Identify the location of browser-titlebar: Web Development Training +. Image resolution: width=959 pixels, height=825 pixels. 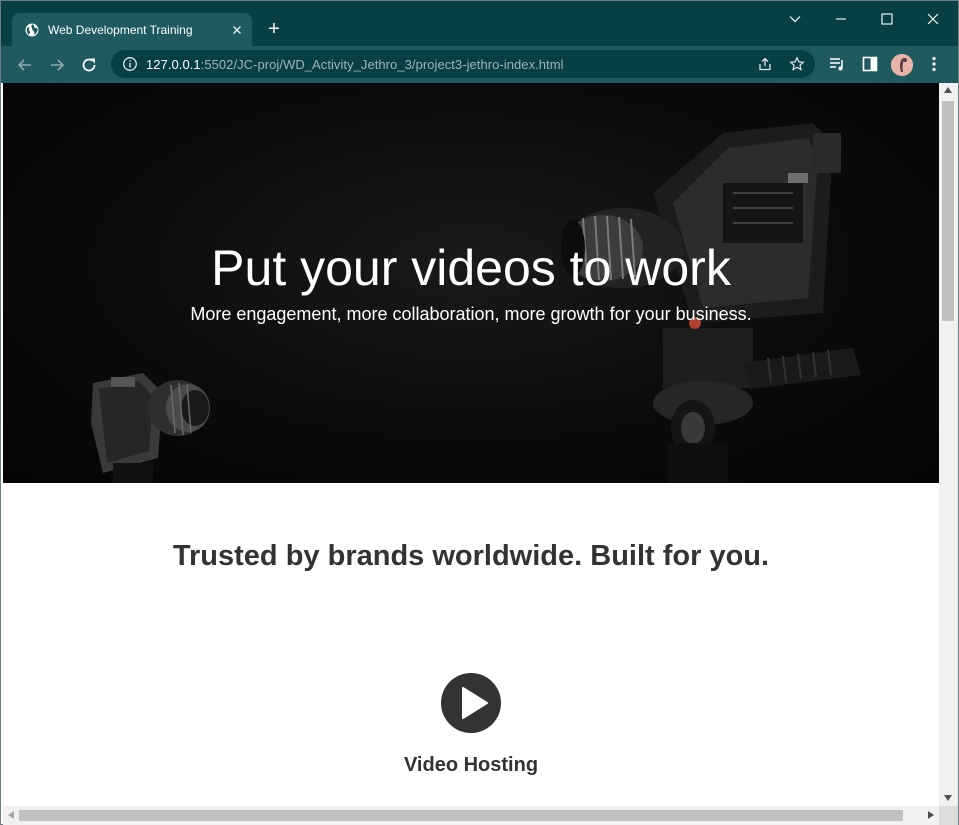
(479, 24).